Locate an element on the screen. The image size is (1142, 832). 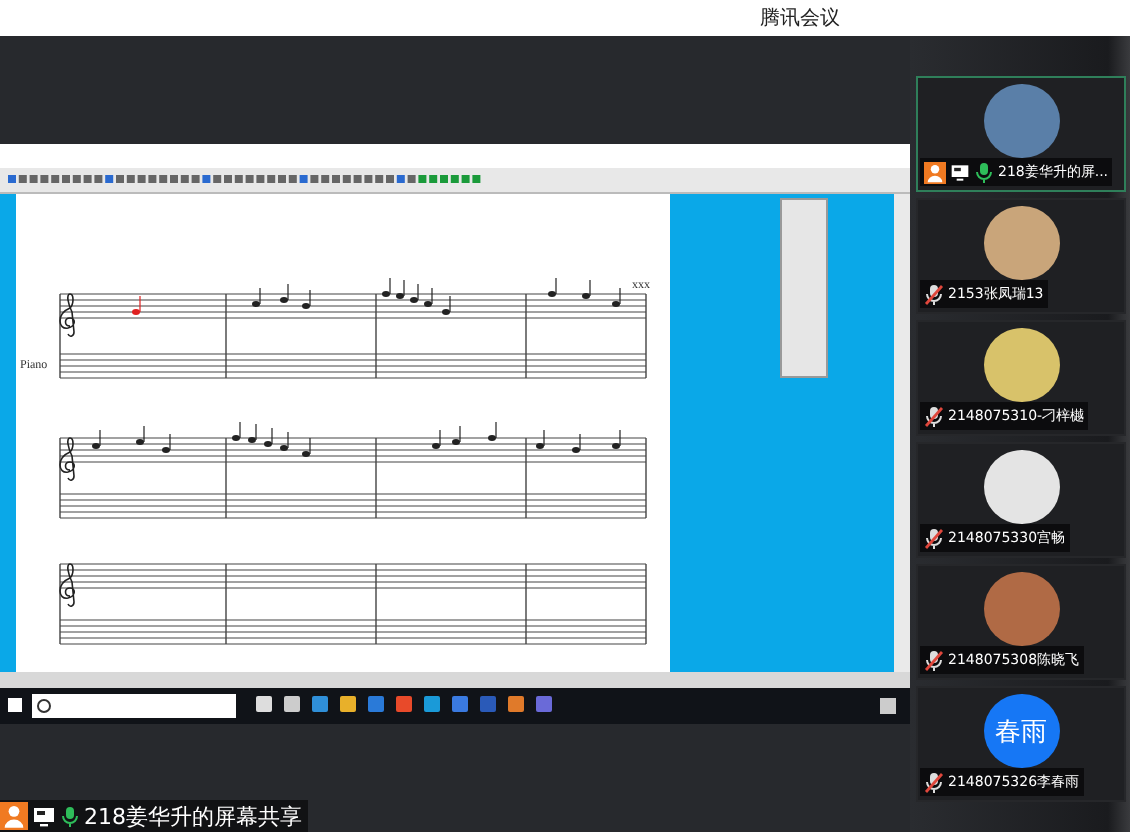
window-title: 腾讯会议 is located at coordinates (800, 18).